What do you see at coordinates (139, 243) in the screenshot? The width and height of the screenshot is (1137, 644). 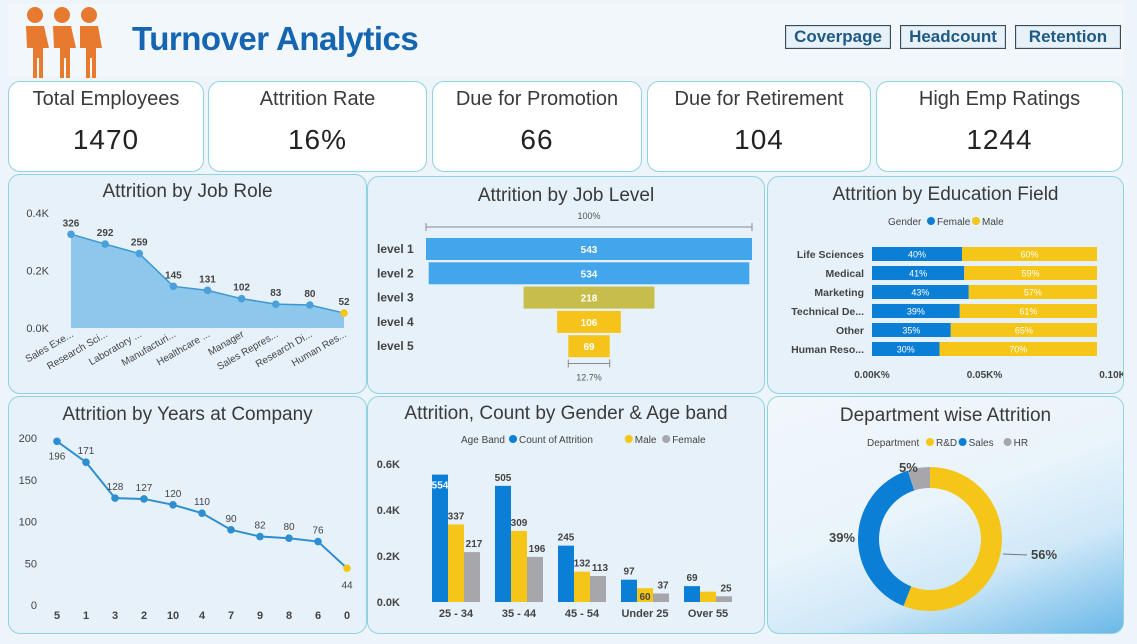 I see `data-label: 259` at bounding box center [139, 243].